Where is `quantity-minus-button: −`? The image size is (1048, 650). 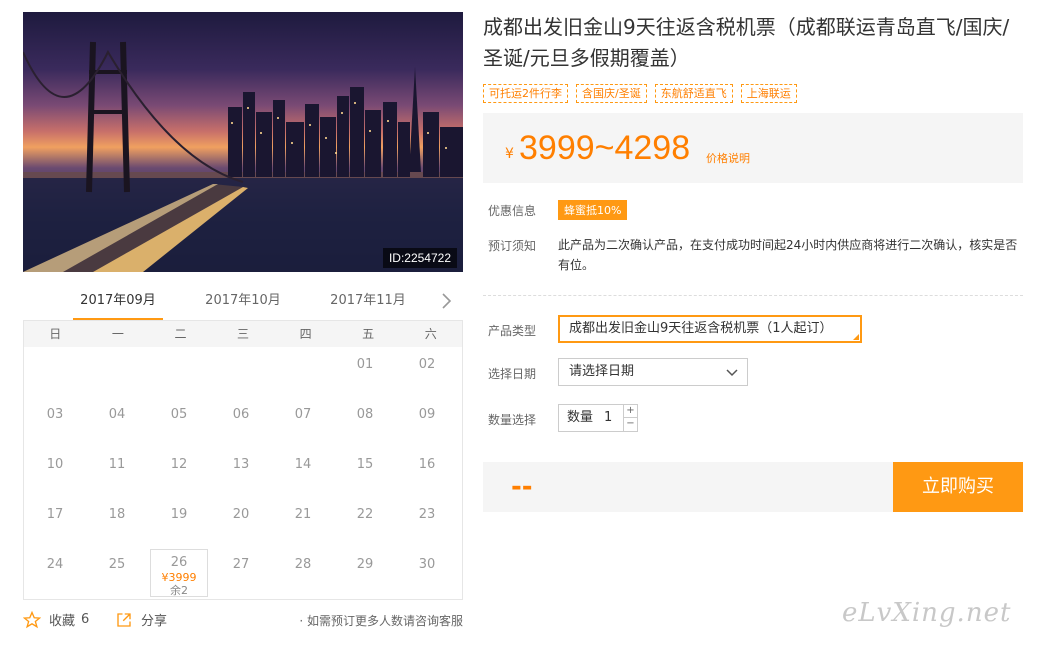
quantity-minus-button: − is located at coordinates (630, 424).